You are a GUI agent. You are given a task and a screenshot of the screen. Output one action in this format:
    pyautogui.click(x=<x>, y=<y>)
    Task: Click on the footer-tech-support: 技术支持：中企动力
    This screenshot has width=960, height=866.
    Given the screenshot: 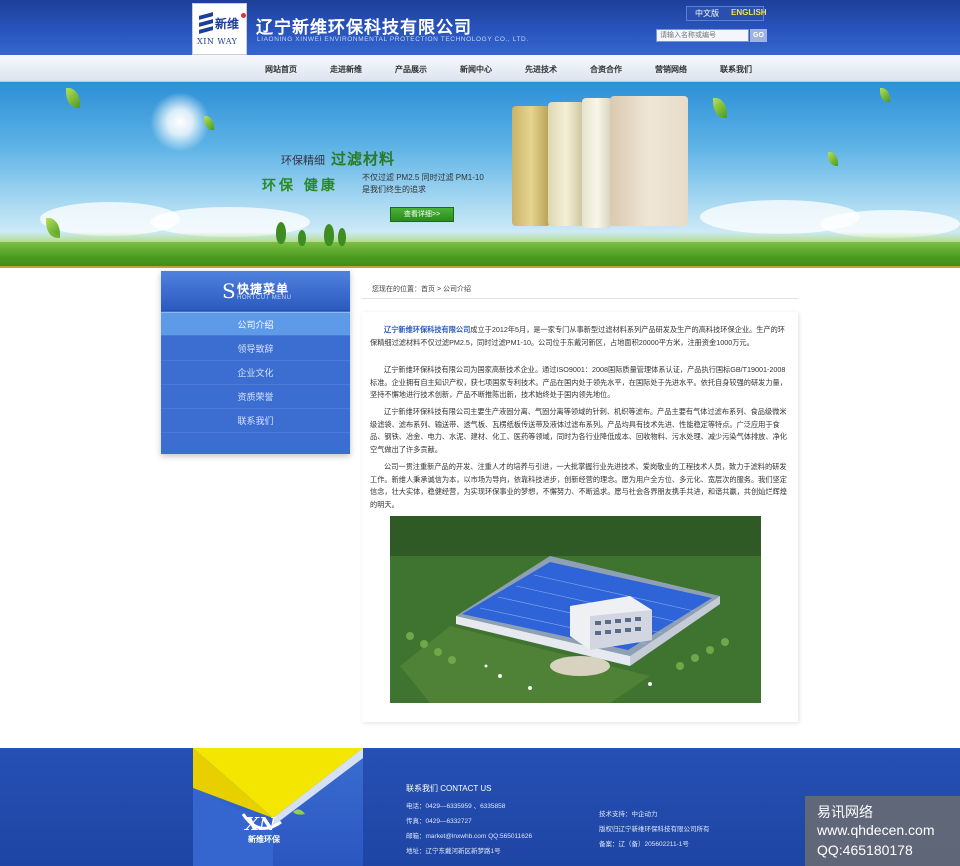 What is the action you would take?
    pyautogui.click(x=628, y=813)
    